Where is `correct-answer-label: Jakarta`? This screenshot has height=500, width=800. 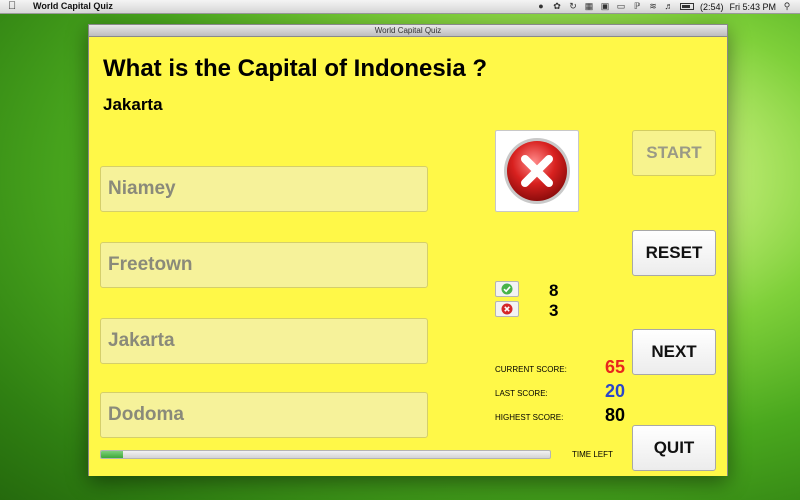
correct-answer-label: Jakarta is located at coordinates (133, 104).